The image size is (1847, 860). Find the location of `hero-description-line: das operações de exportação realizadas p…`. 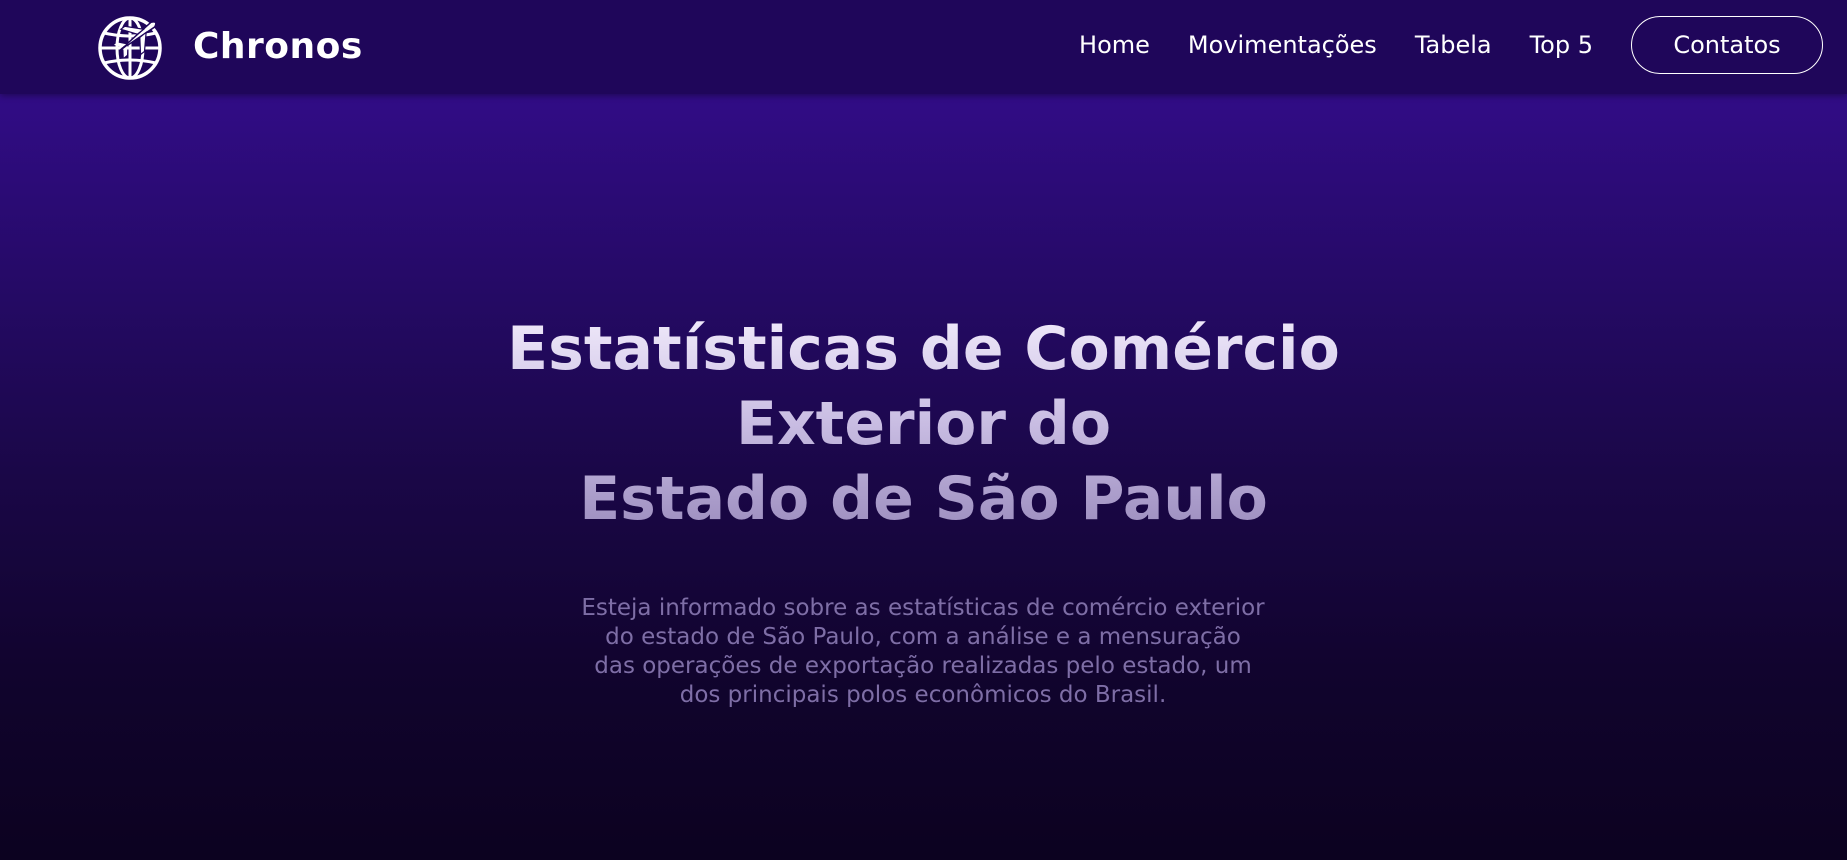

hero-description-line: das operações de exportação realizadas p… is located at coordinates (923, 666).